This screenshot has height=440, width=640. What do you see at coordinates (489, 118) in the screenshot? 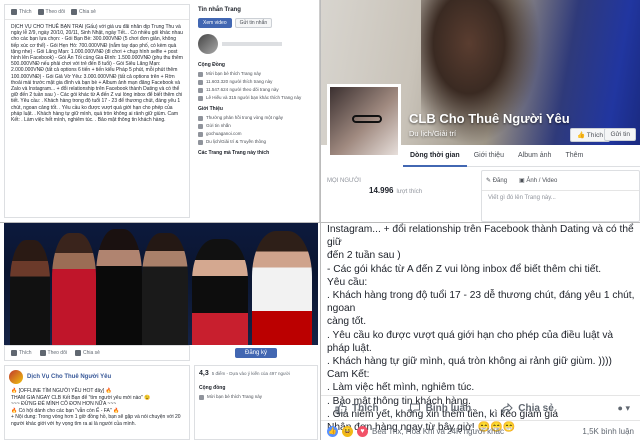
I see `page-title: CLB Cho Thuê Người Yêu` at bounding box center [489, 118].